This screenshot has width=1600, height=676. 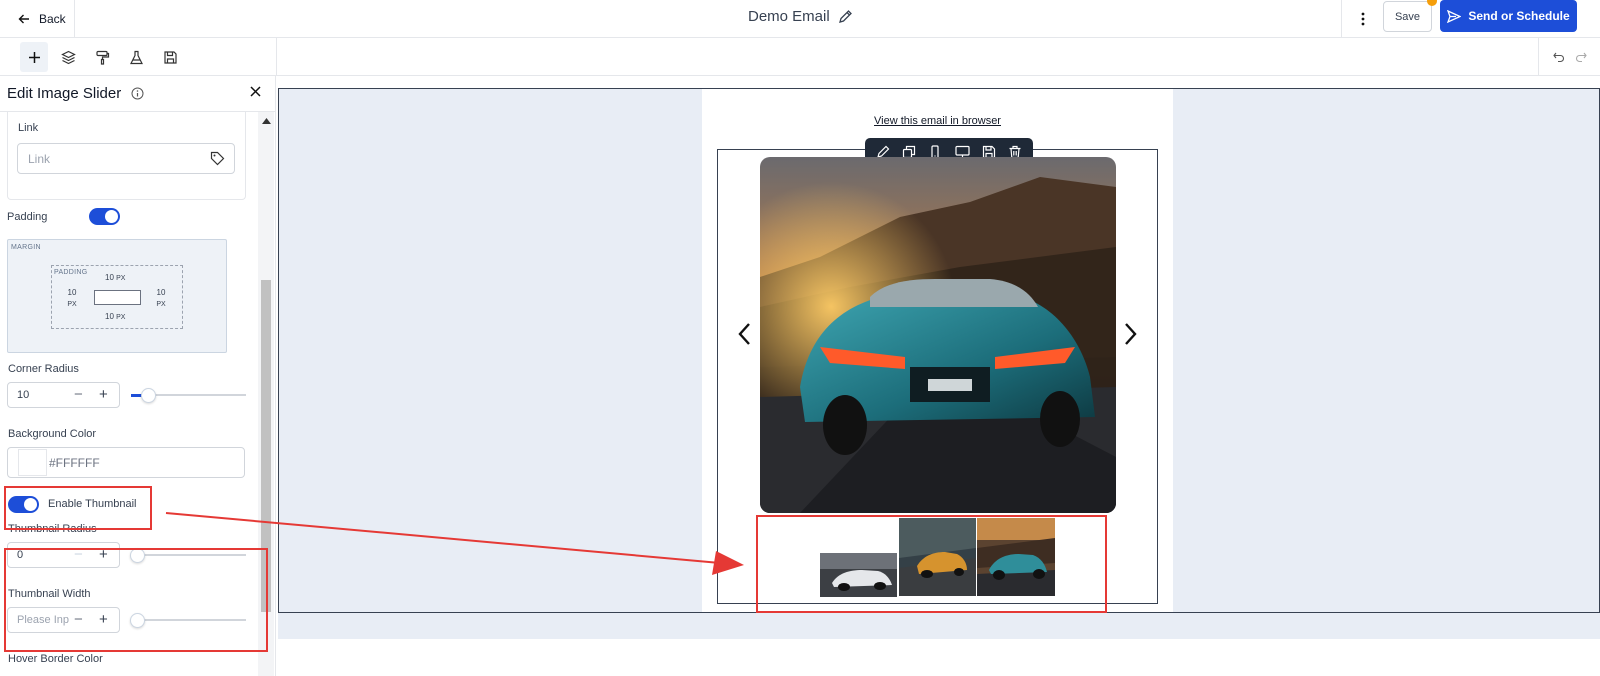 I want to click on content-box, so click(x=117, y=297).